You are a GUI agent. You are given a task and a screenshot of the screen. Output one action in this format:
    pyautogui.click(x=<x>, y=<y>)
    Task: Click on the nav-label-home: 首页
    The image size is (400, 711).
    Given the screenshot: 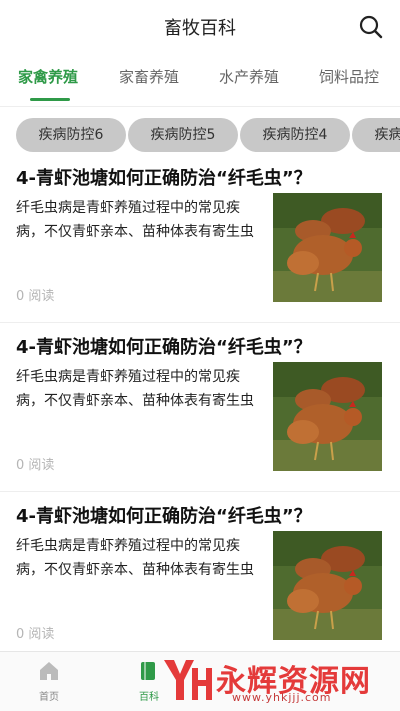 What is the action you would take?
    pyautogui.click(x=49, y=697)
    